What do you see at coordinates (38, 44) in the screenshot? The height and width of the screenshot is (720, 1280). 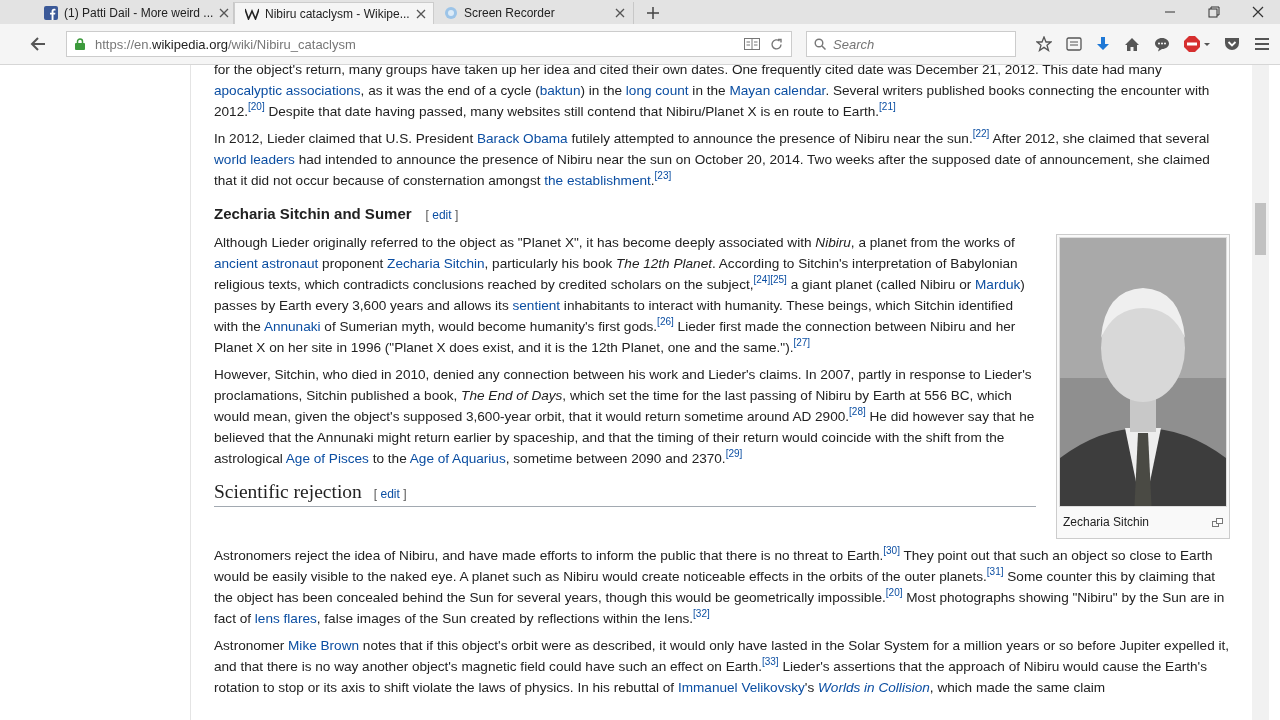 I see `back-icon` at bounding box center [38, 44].